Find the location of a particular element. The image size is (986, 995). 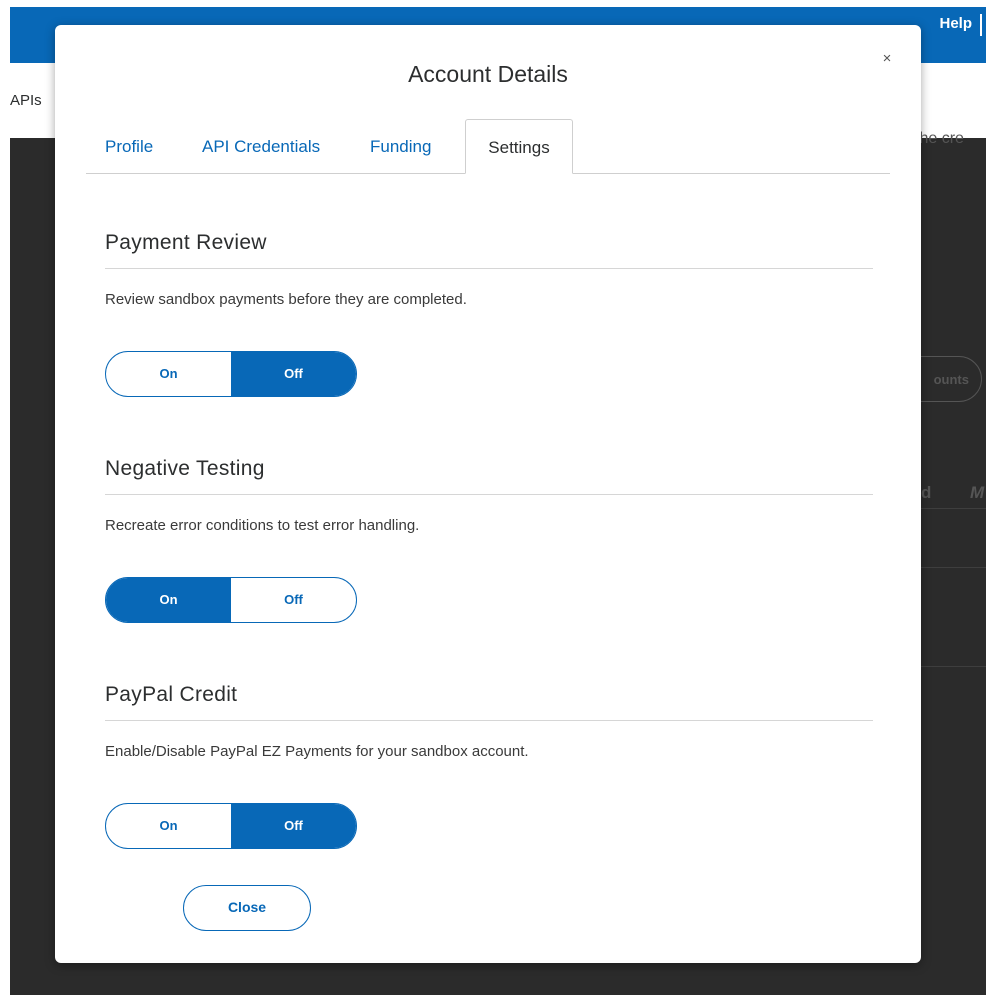

paypal-credit-off-option: Off is located at coordinates (293, 826).